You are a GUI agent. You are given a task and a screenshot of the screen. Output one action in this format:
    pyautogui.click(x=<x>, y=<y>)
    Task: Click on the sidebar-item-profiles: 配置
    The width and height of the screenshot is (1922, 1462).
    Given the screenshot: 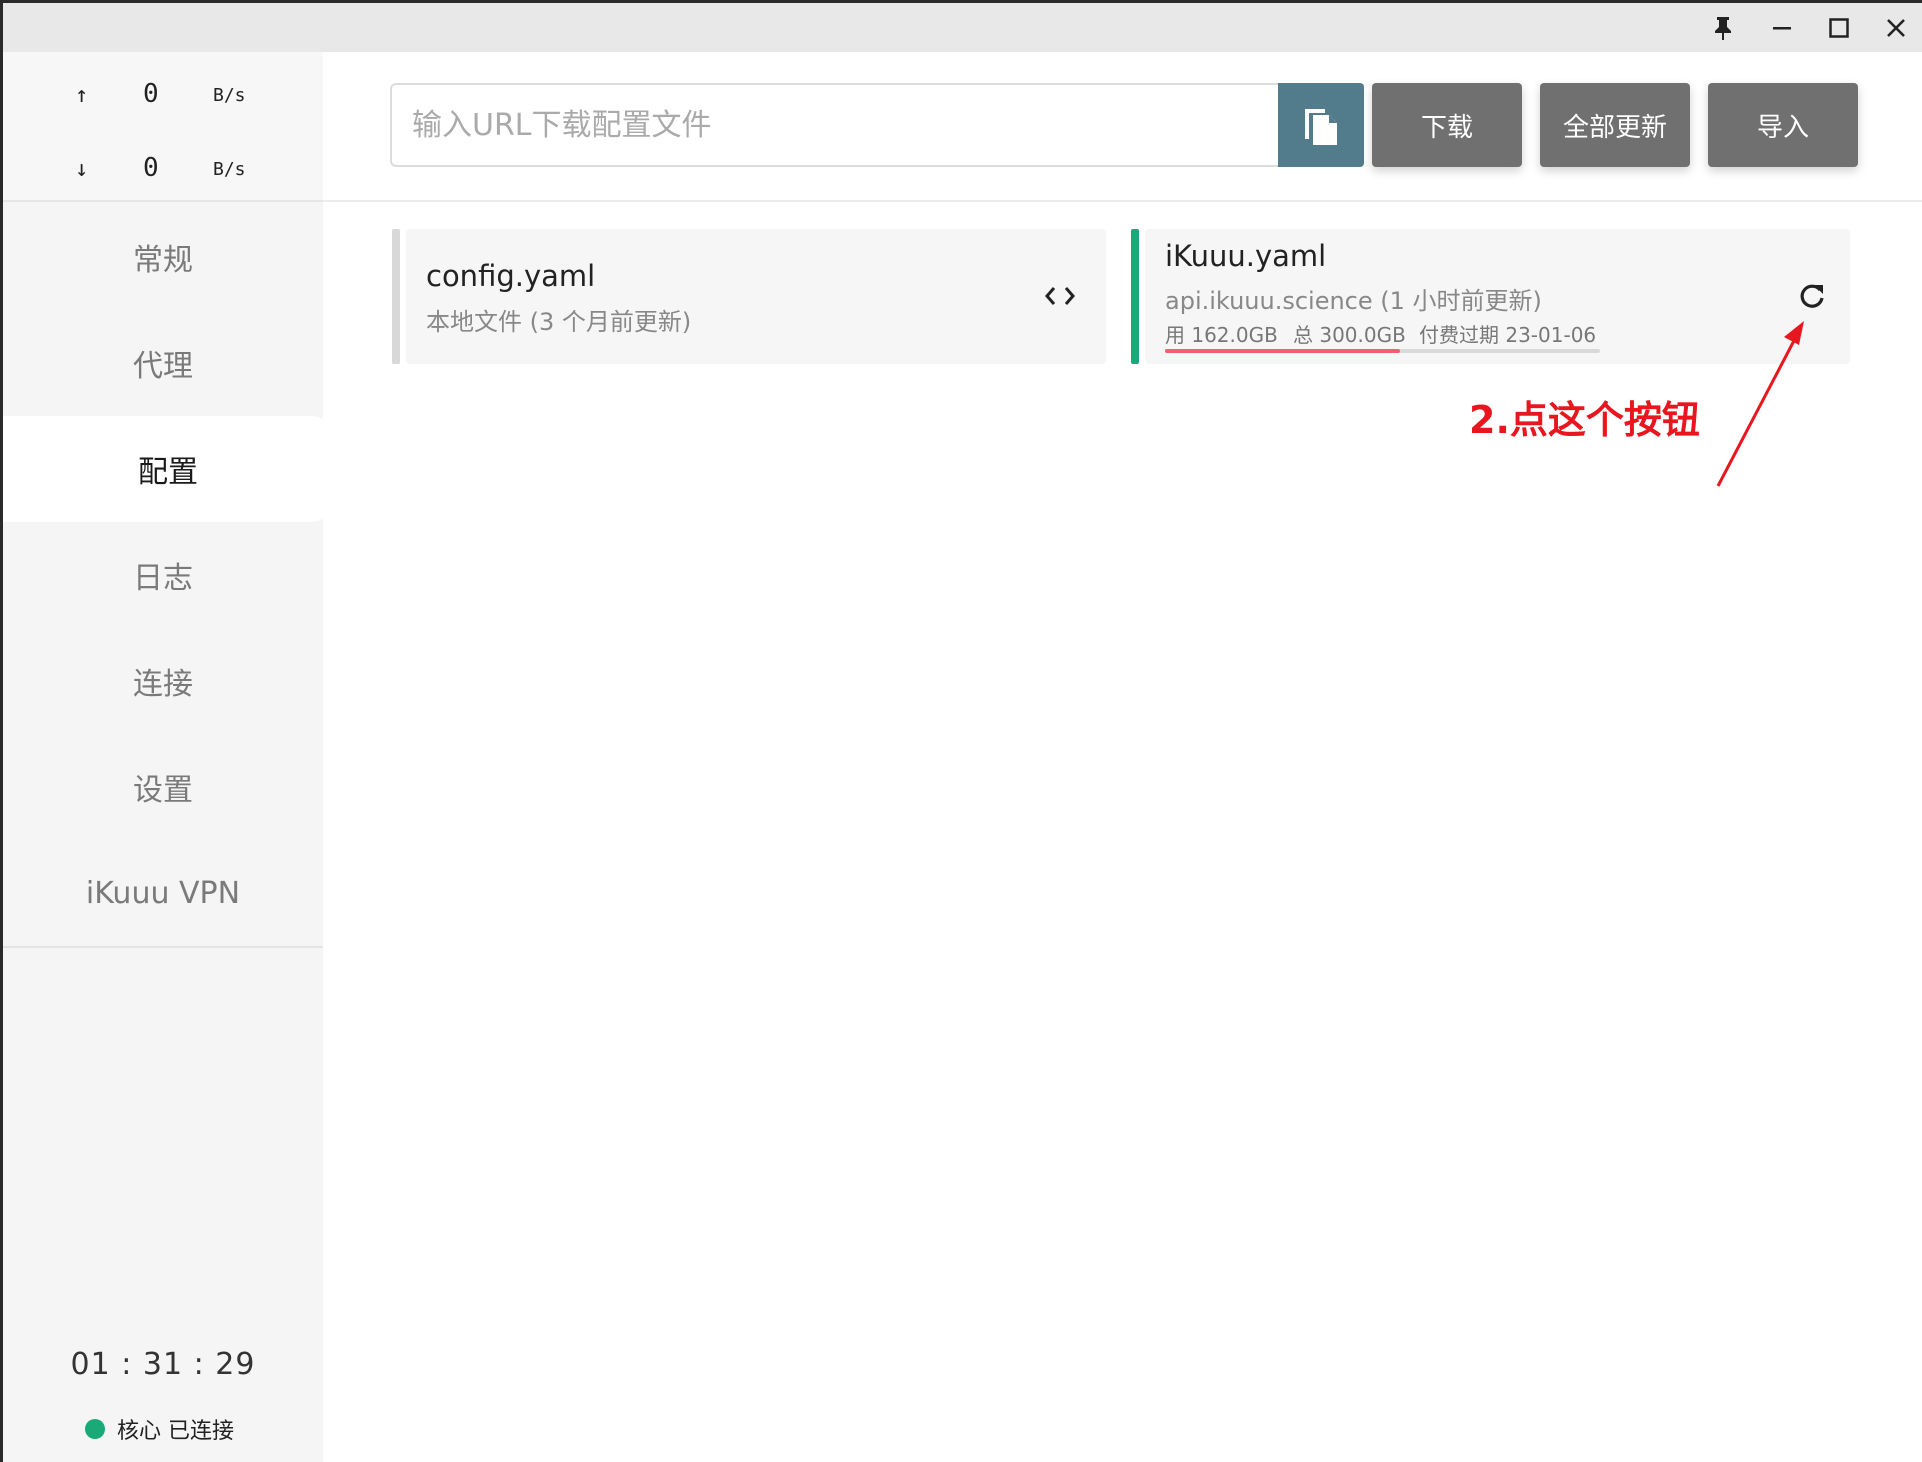 What is the action you would take?
    pyautogui.click(x=168, y=469)
    